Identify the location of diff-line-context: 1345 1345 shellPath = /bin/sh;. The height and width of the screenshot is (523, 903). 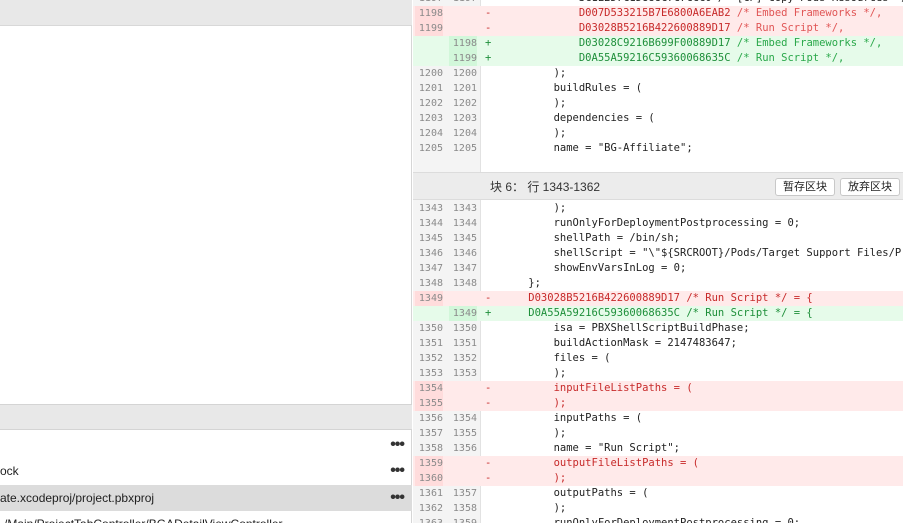
(658, 238).